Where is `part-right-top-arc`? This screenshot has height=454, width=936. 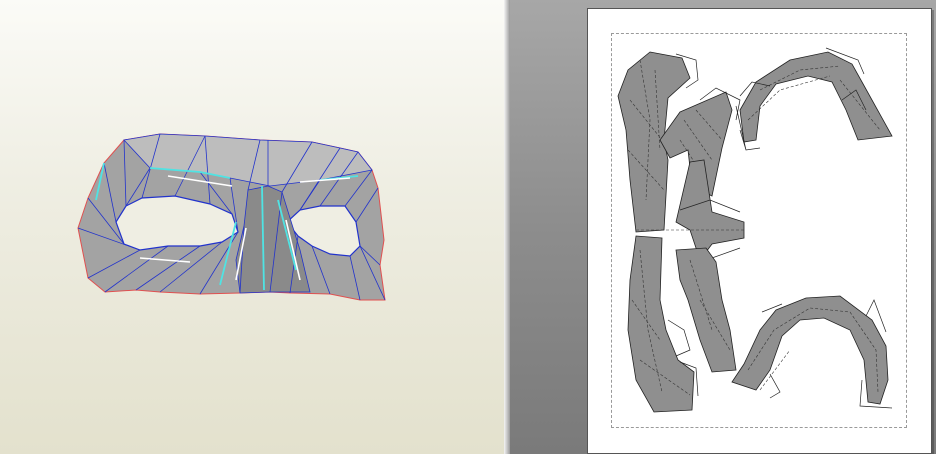 part-right-top-arc is located at coordinates (814, 99).